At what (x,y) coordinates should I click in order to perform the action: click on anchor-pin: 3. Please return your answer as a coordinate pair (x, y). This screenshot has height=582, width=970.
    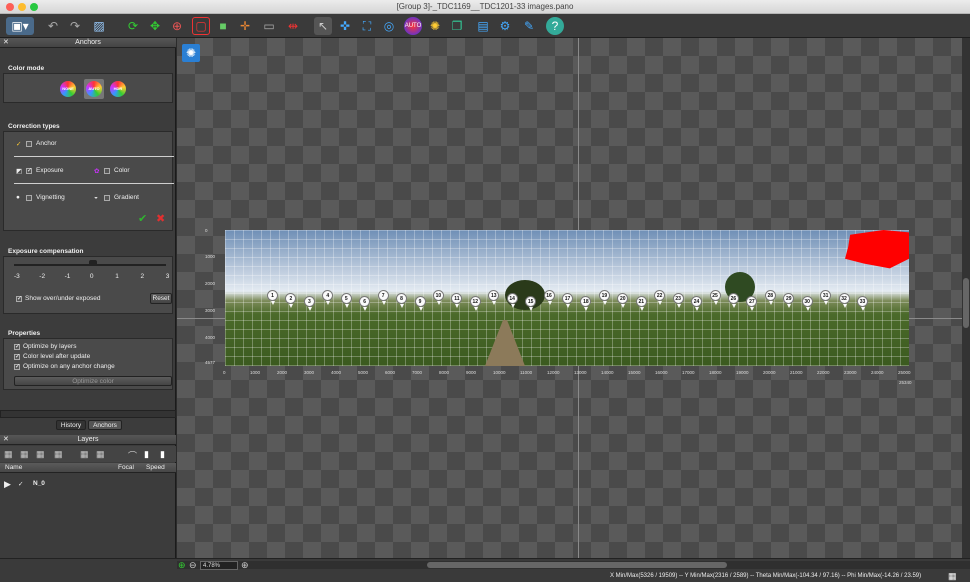
    Looking at the image, I should click on (309, 303).